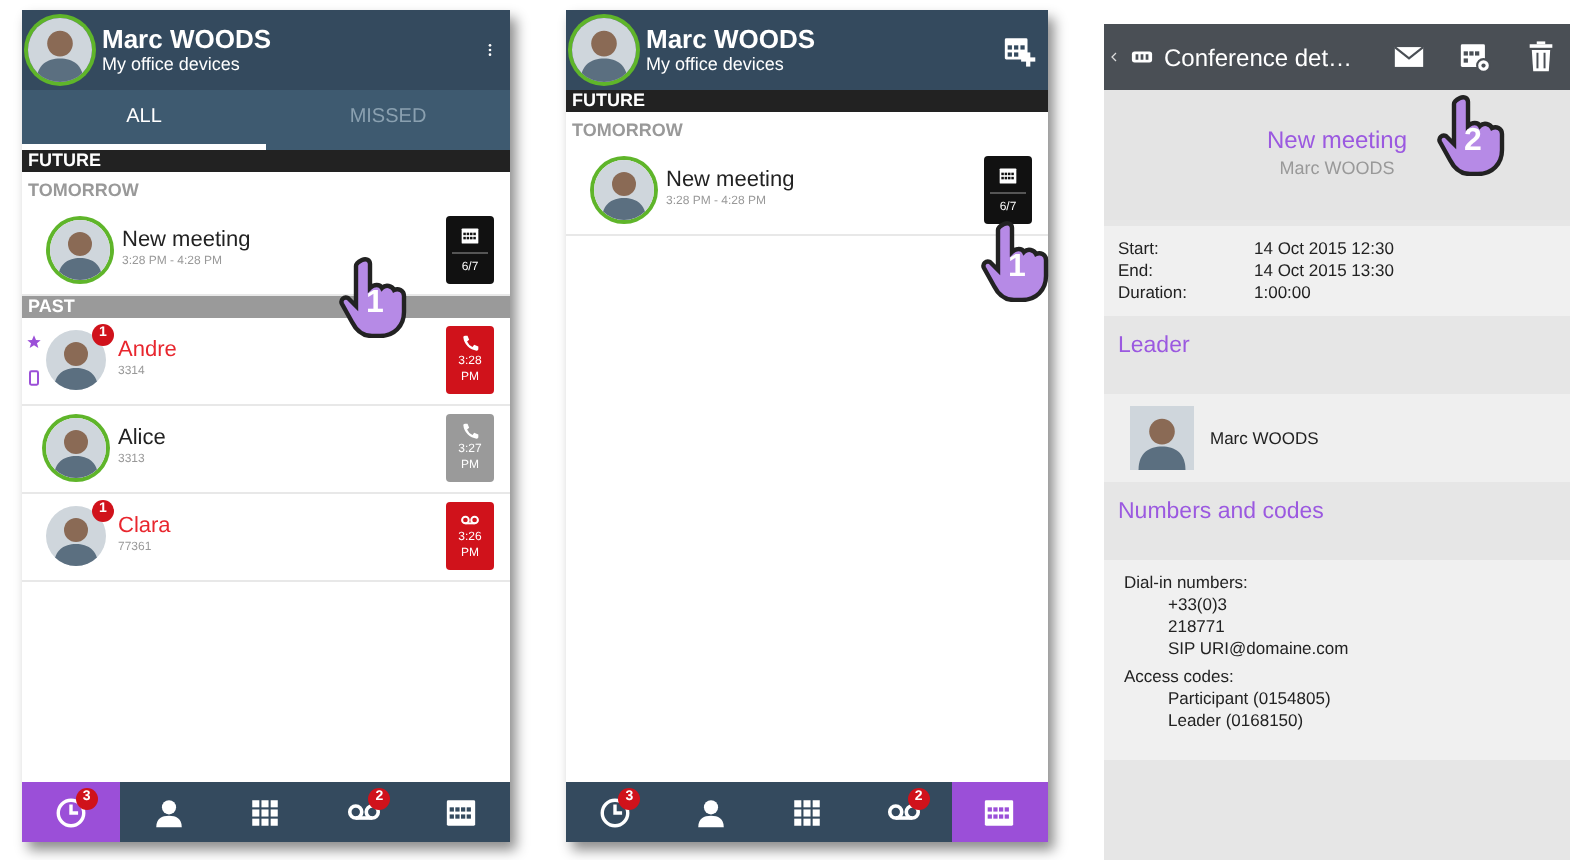  Describe the element at coordinates (1337, 169) in the screenshot. I see `organizer-name: Marc WOODS` at that location.